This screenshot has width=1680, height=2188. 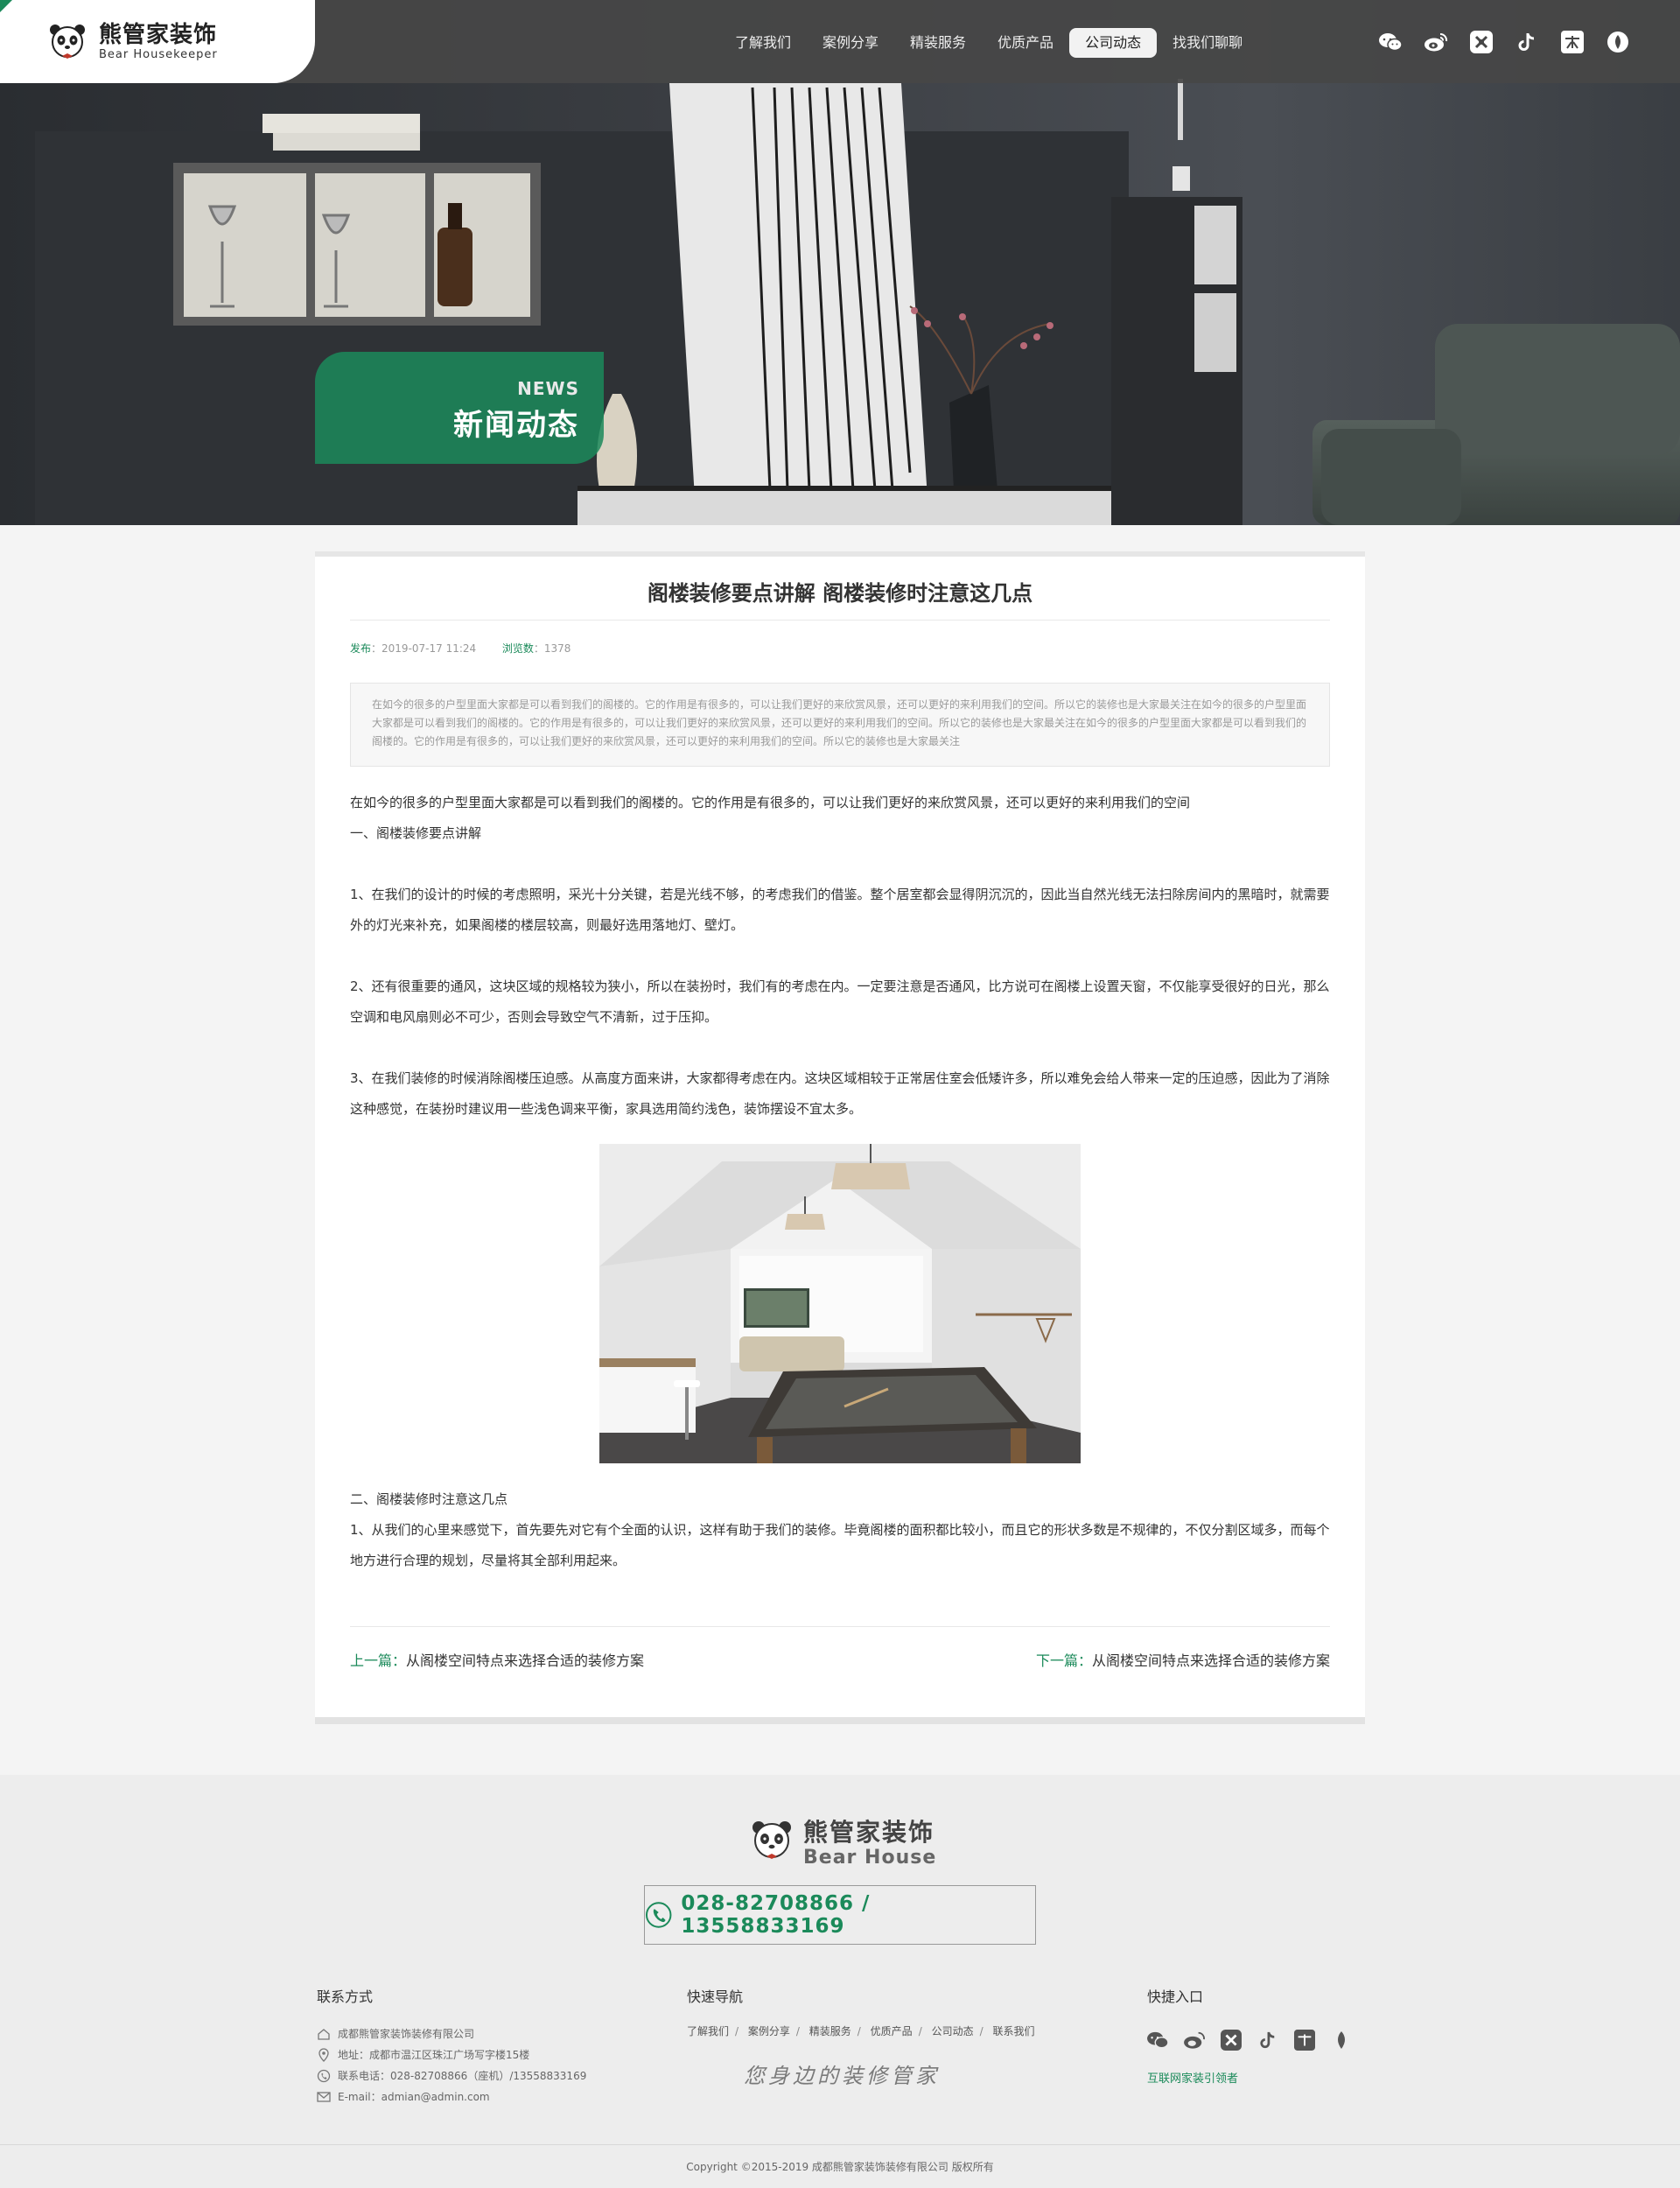 What do you see at coordinates (1113, 43) in the screenshot?
I see `nav-news: 公司动态` at bounding box center [1113, 43].